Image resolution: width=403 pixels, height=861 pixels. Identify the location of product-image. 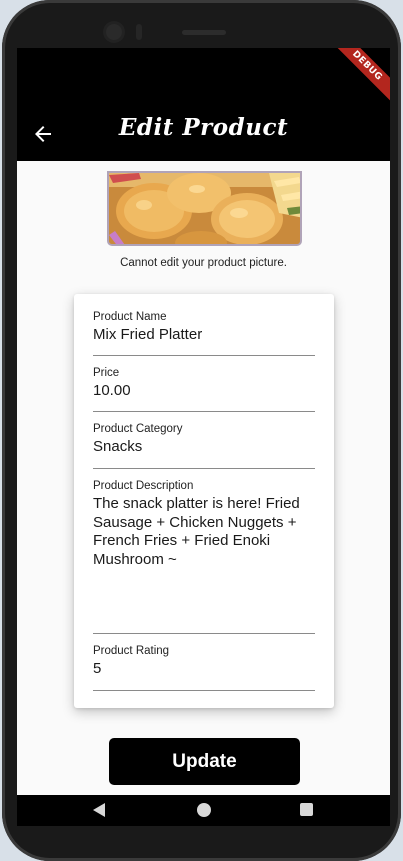
(204, 208).